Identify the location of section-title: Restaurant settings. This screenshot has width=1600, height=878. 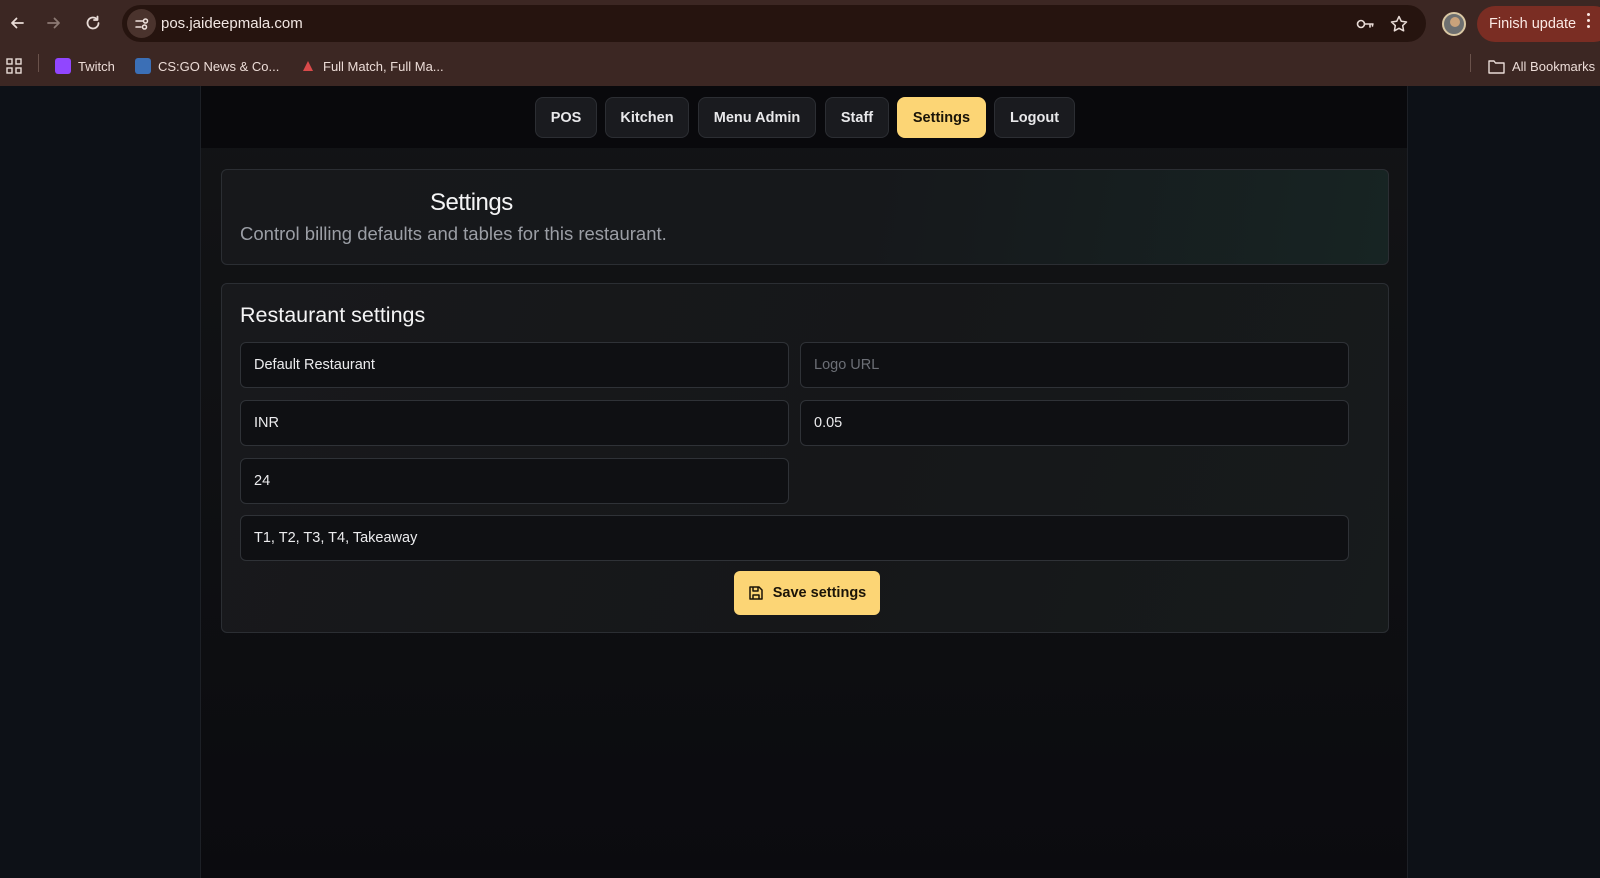
(333, 315).